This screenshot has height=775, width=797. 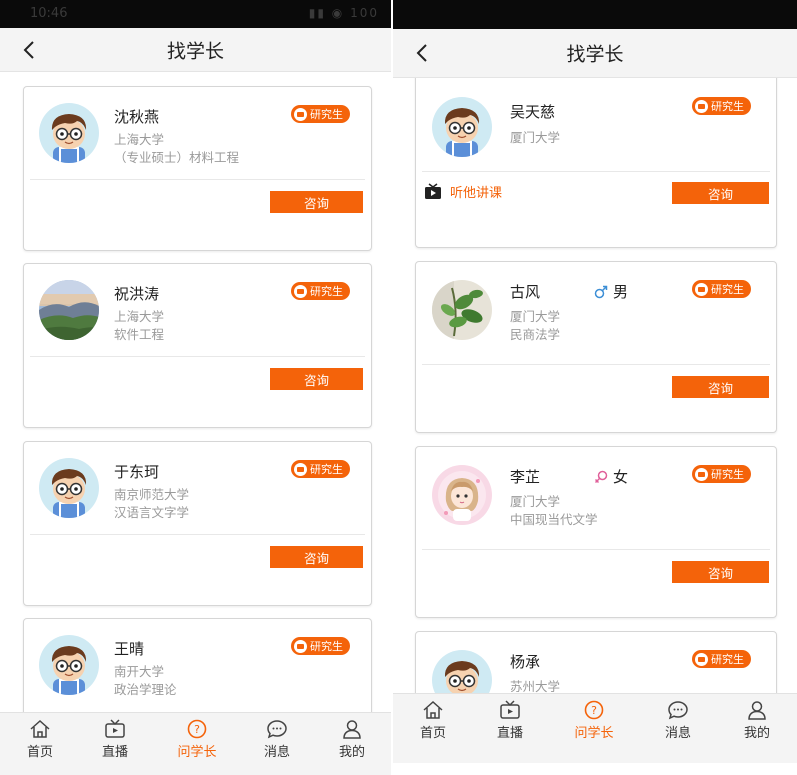 I want to click on school-info: 上海大学 软件工程, so click(x=139, y=326).